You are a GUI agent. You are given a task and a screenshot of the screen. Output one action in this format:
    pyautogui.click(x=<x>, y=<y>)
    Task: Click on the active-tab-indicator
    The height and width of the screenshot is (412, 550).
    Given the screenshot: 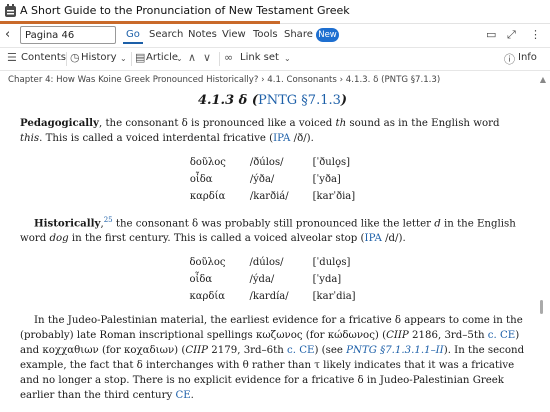 What is the action you would take?
    pyautogui.click(x=133, y=43)
    